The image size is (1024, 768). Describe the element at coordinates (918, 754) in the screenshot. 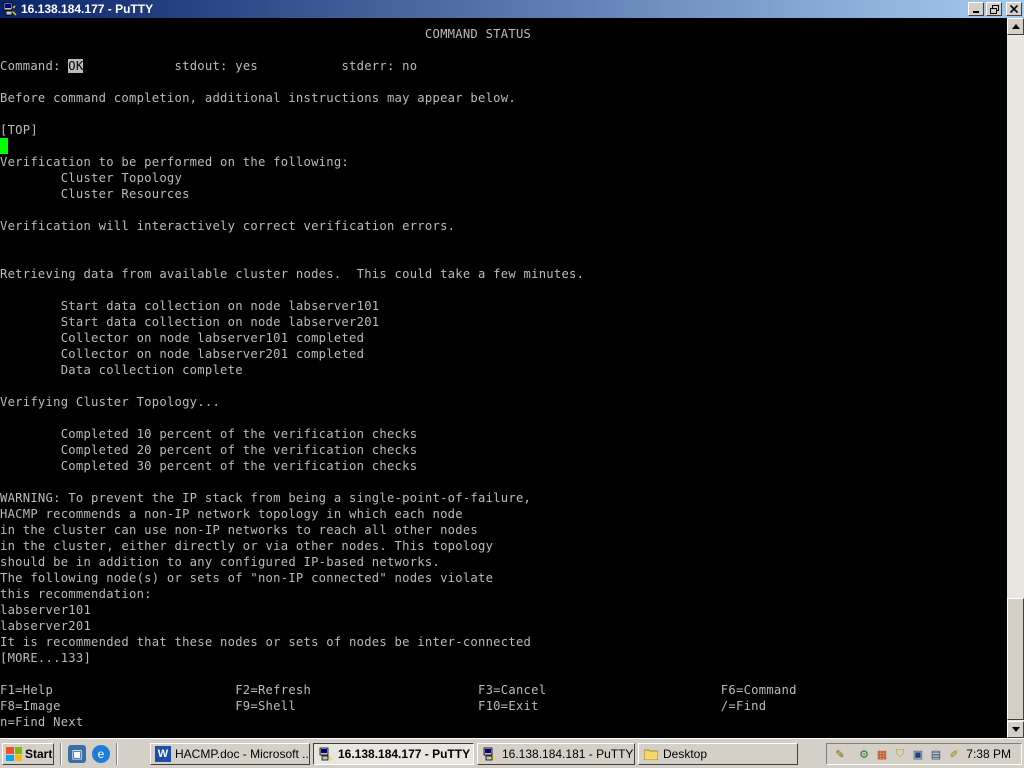

I see `monitor-icon: ▣` at that location.